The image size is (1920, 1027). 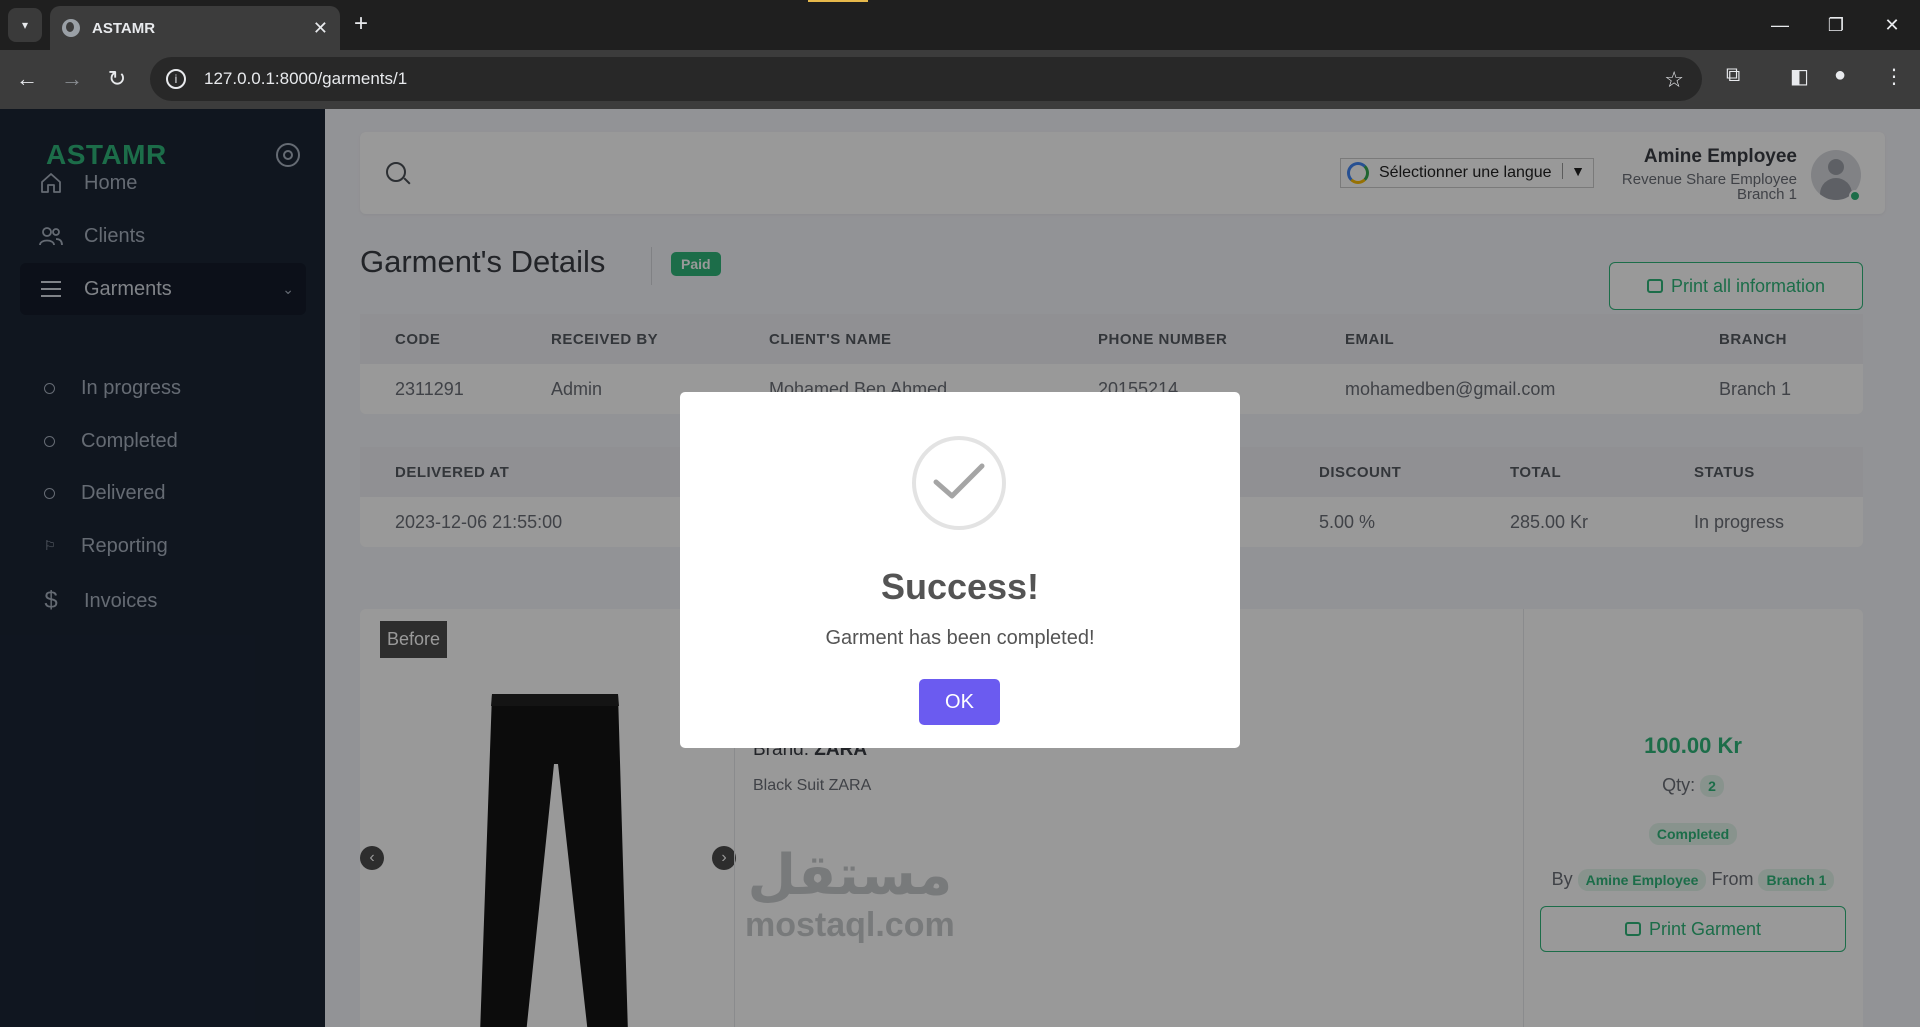 I want to click on forward-icon: →, so click(x=72, y=79).